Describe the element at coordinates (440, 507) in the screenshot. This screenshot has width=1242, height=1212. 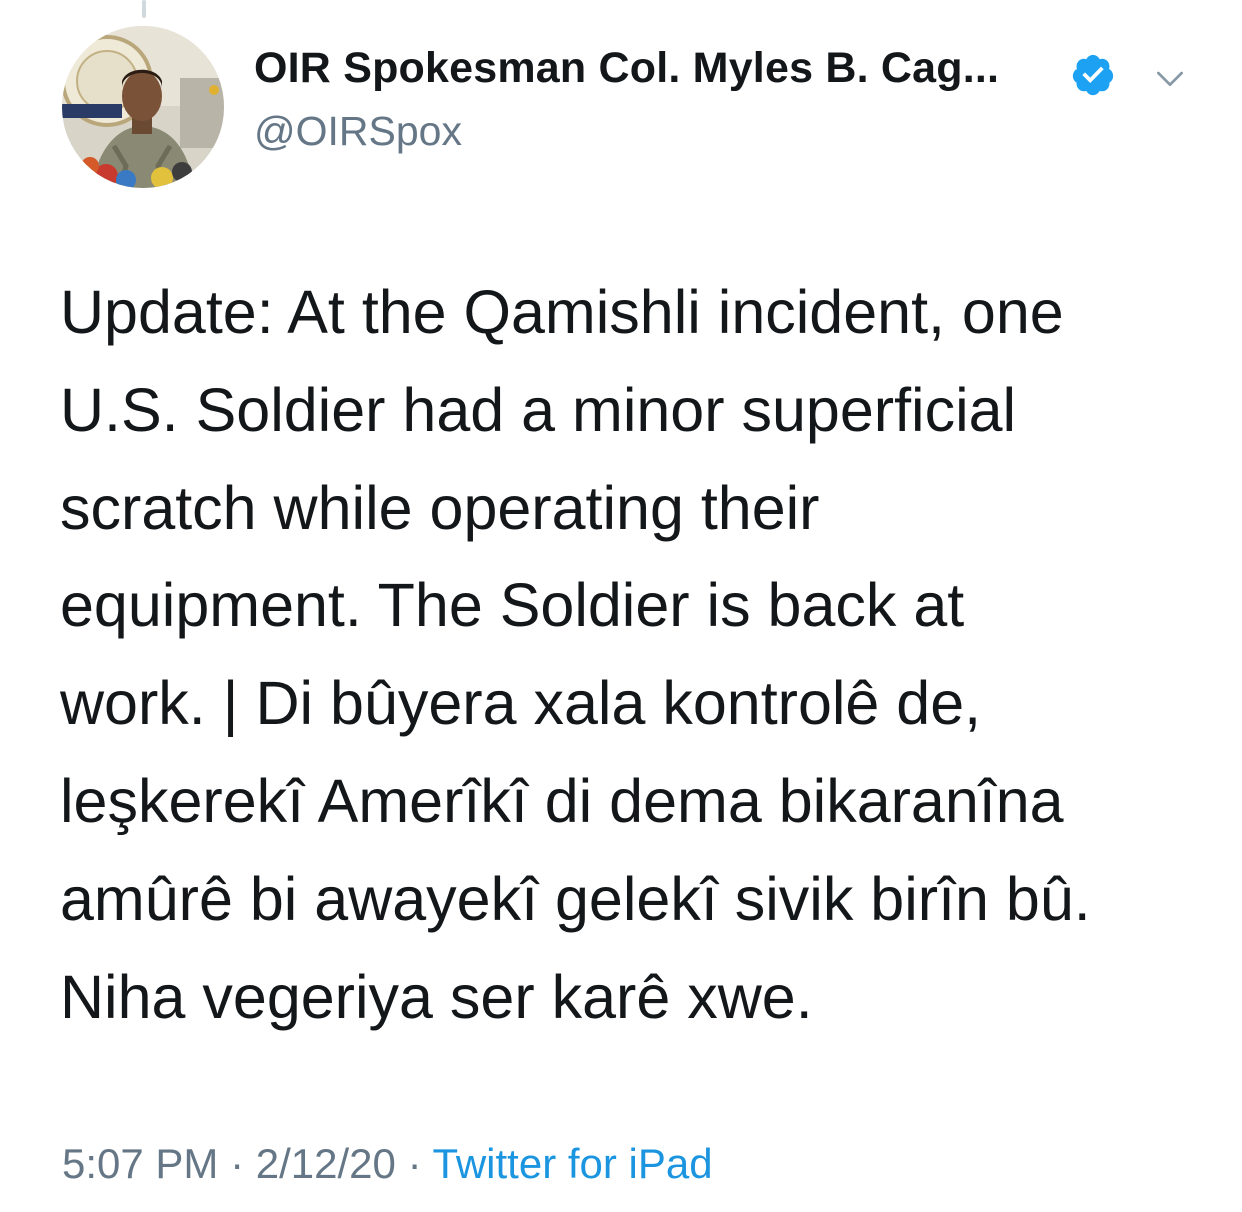
I see `tweet-text-line: scratch while operating their` at that location.